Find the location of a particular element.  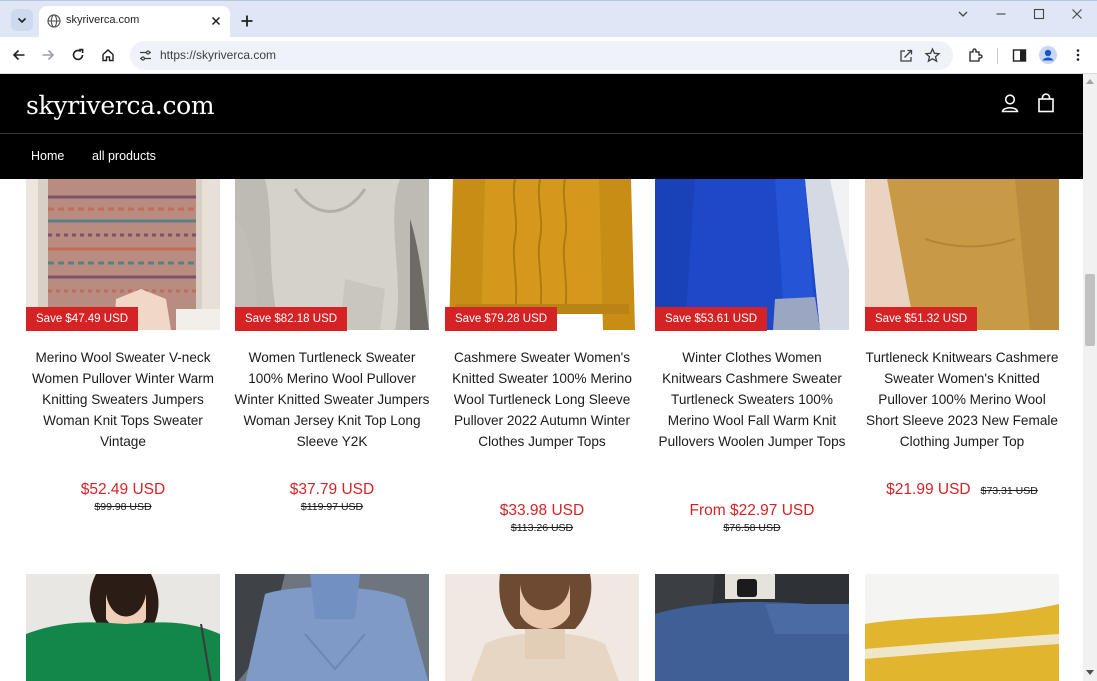

profile-avatar-icon is located at coordinates (1048, 55).